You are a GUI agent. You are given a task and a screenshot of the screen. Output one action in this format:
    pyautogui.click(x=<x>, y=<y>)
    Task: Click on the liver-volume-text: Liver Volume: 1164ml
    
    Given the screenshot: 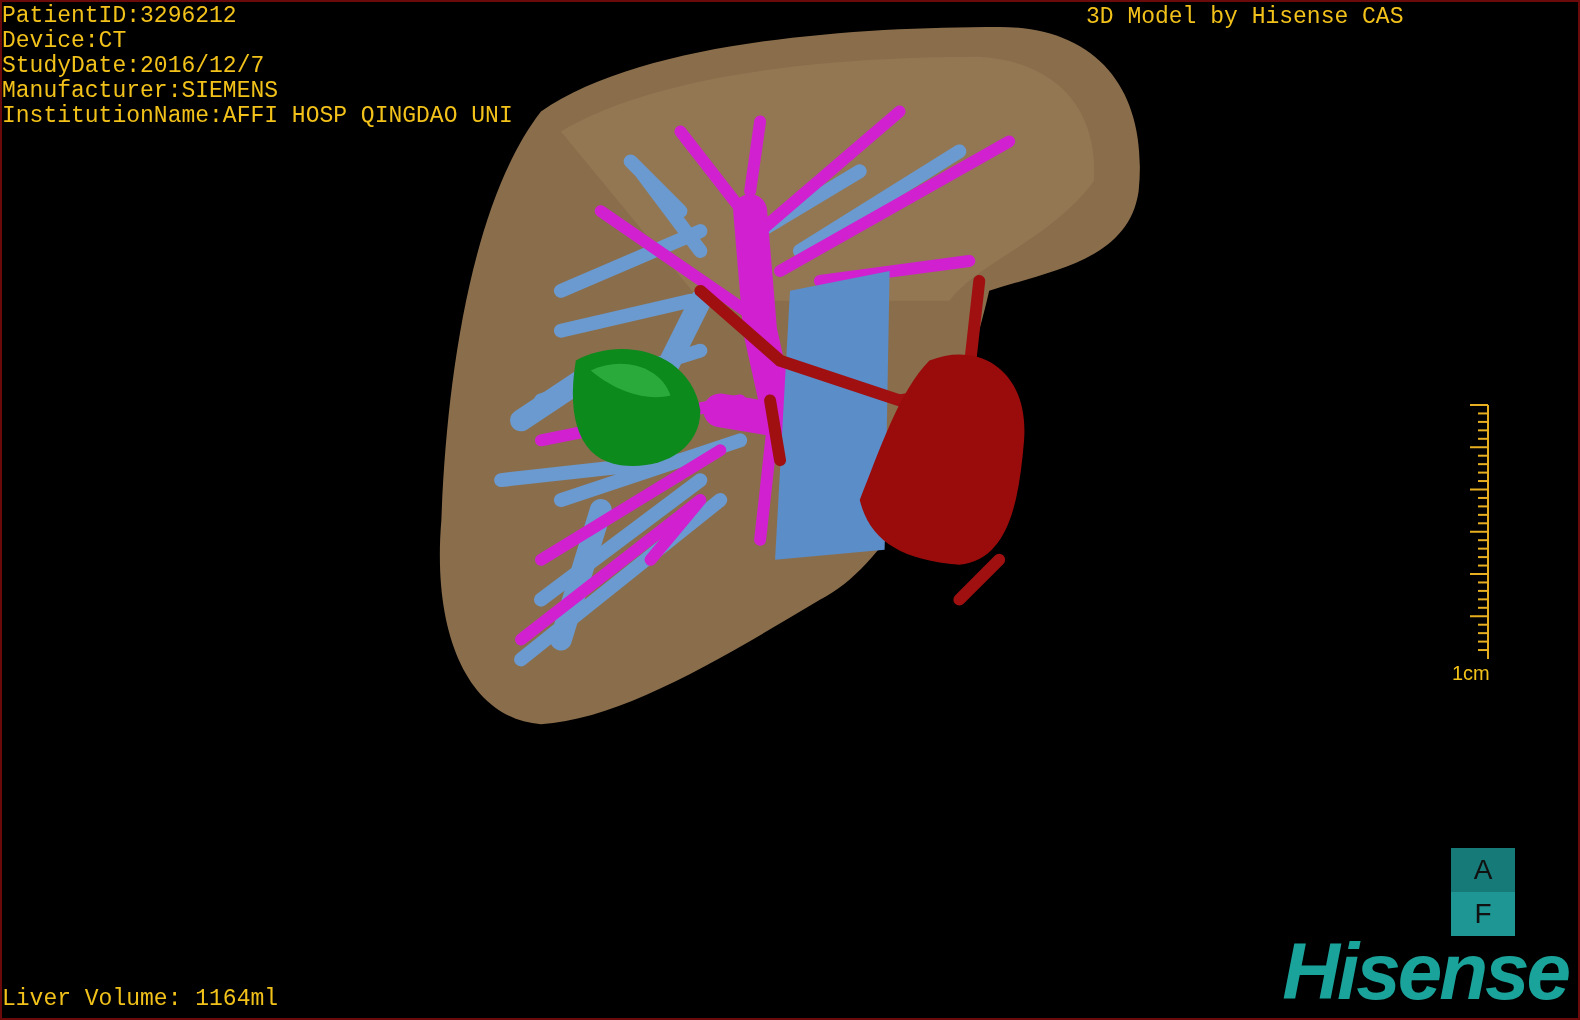 What is the action you would take?
    pyautogui.click(x=140, y=999)
    